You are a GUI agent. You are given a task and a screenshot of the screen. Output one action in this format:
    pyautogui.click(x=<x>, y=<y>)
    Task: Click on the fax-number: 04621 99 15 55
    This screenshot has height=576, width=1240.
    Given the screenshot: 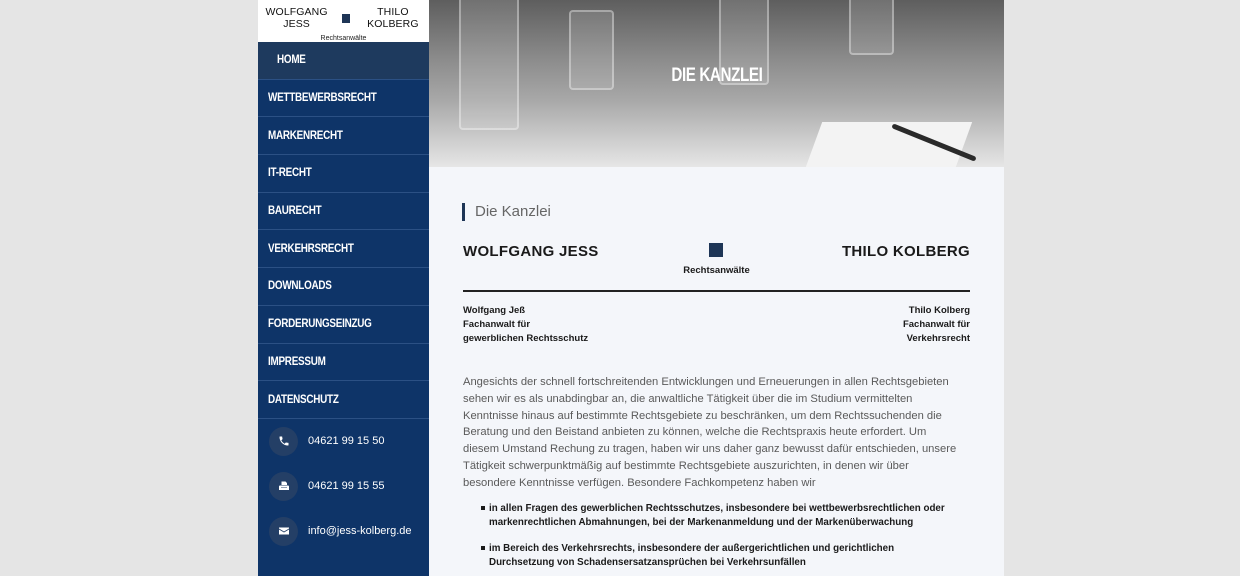 What is the action you would take?
    pyautogui.click(x=346, y=486)
    